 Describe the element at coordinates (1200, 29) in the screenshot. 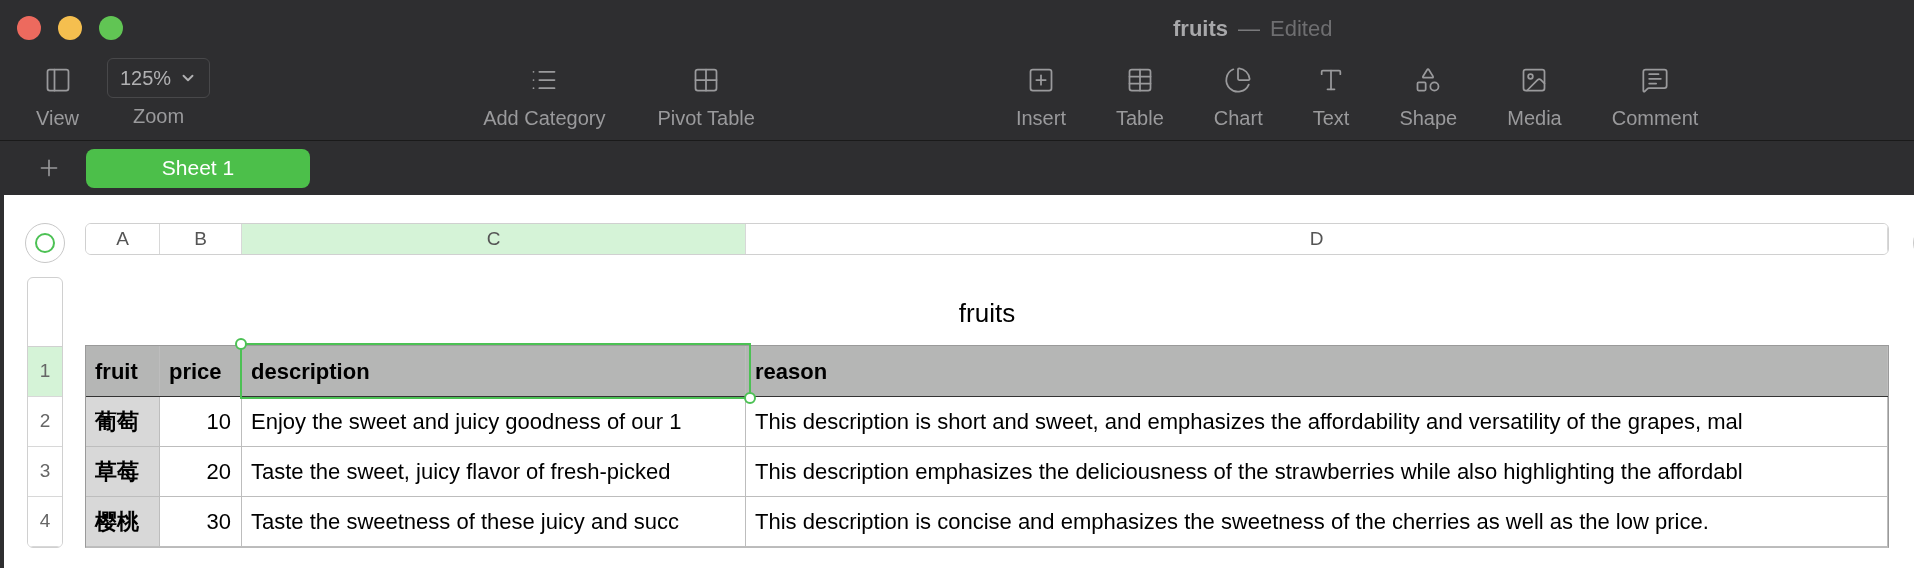

I see `window-title: fruits` at that location.